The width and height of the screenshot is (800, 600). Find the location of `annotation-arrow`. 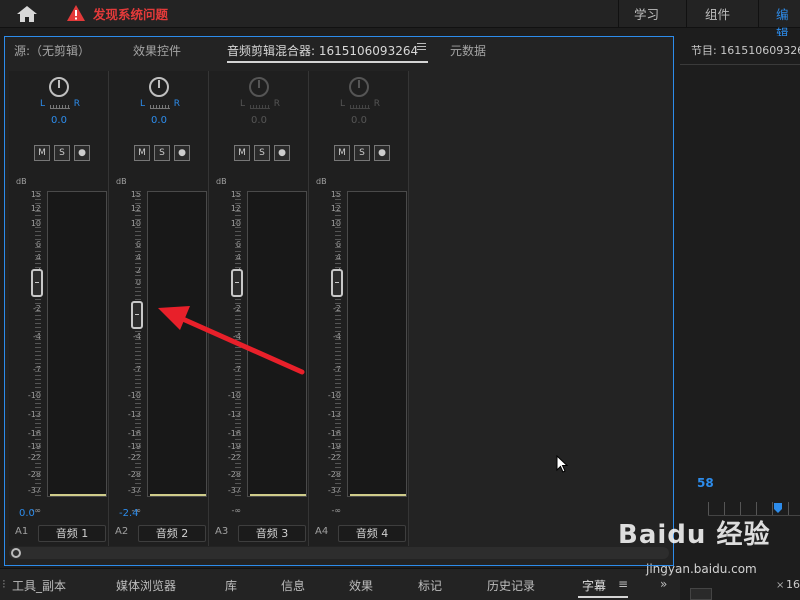

annotation-arrow is located at coordinates (231, 340).